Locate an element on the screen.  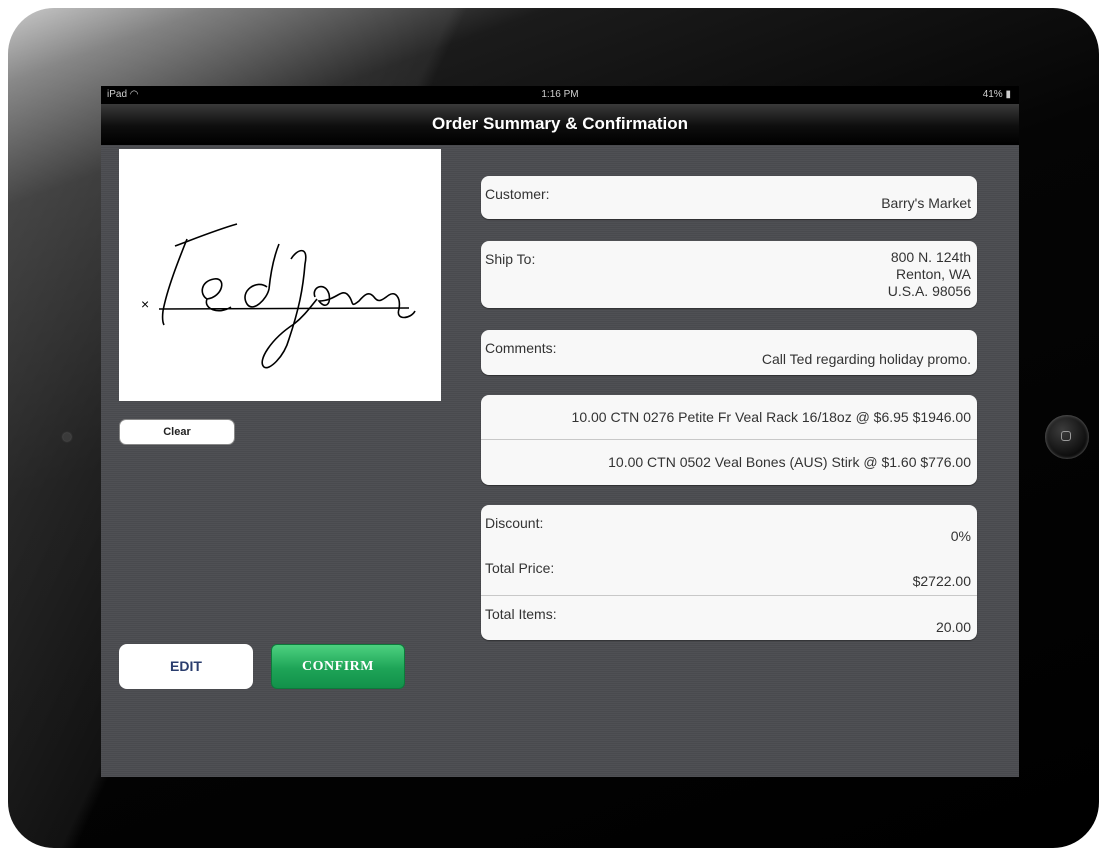
discount-row: Discount: 0% is located at coordinates (729, 527).